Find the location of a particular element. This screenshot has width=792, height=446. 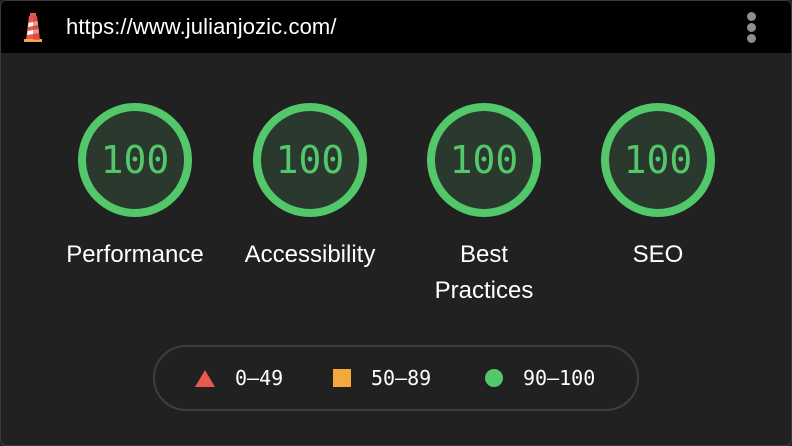

score-legend: 0–49 50–89 90–100 is located at coordinates (396, 378).